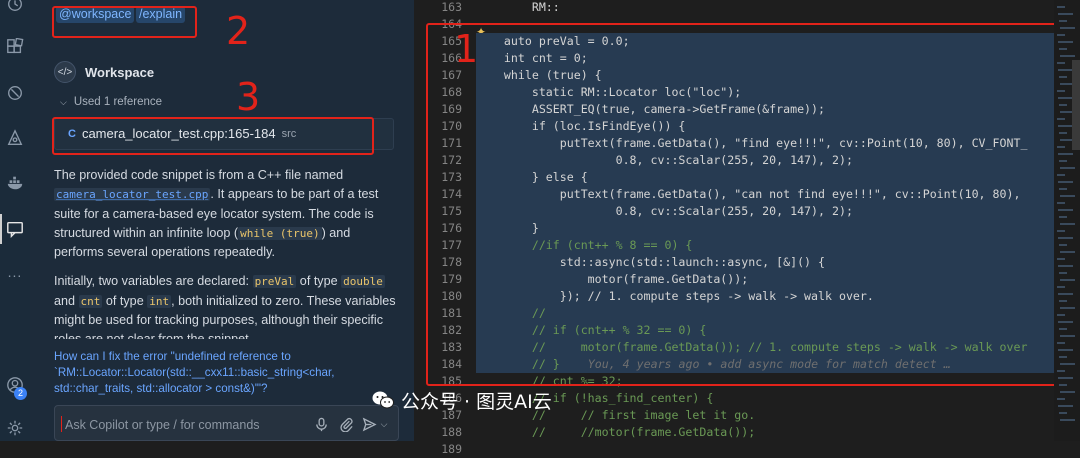 Image resolution: width=1080 pixels, height=458 pixels. What do you see at coordinates (612, 279) in the screenshot?
I see `code-line-text: motor(frame.GetData());` at bounding box center [612, 279].